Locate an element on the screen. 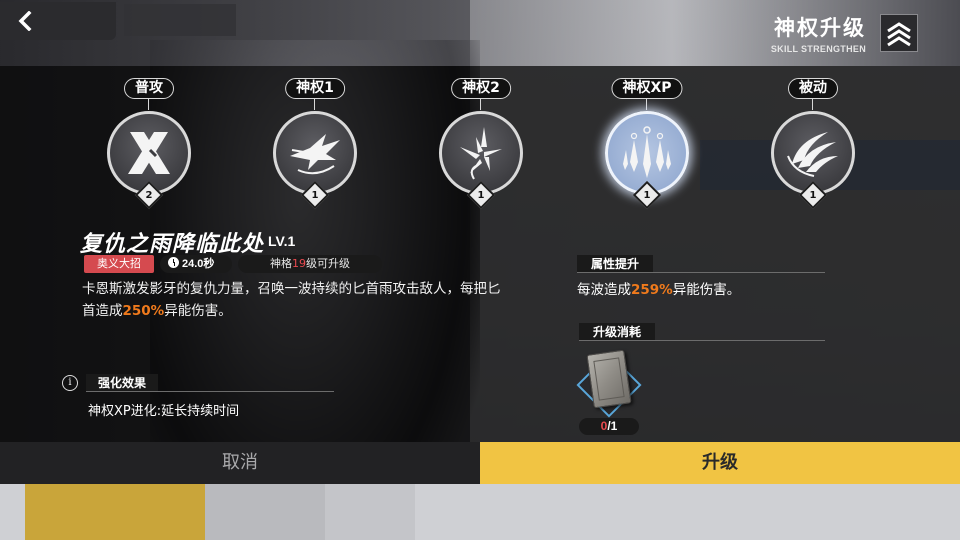  dagger-rain-icon is located at coordinates (647, 152).